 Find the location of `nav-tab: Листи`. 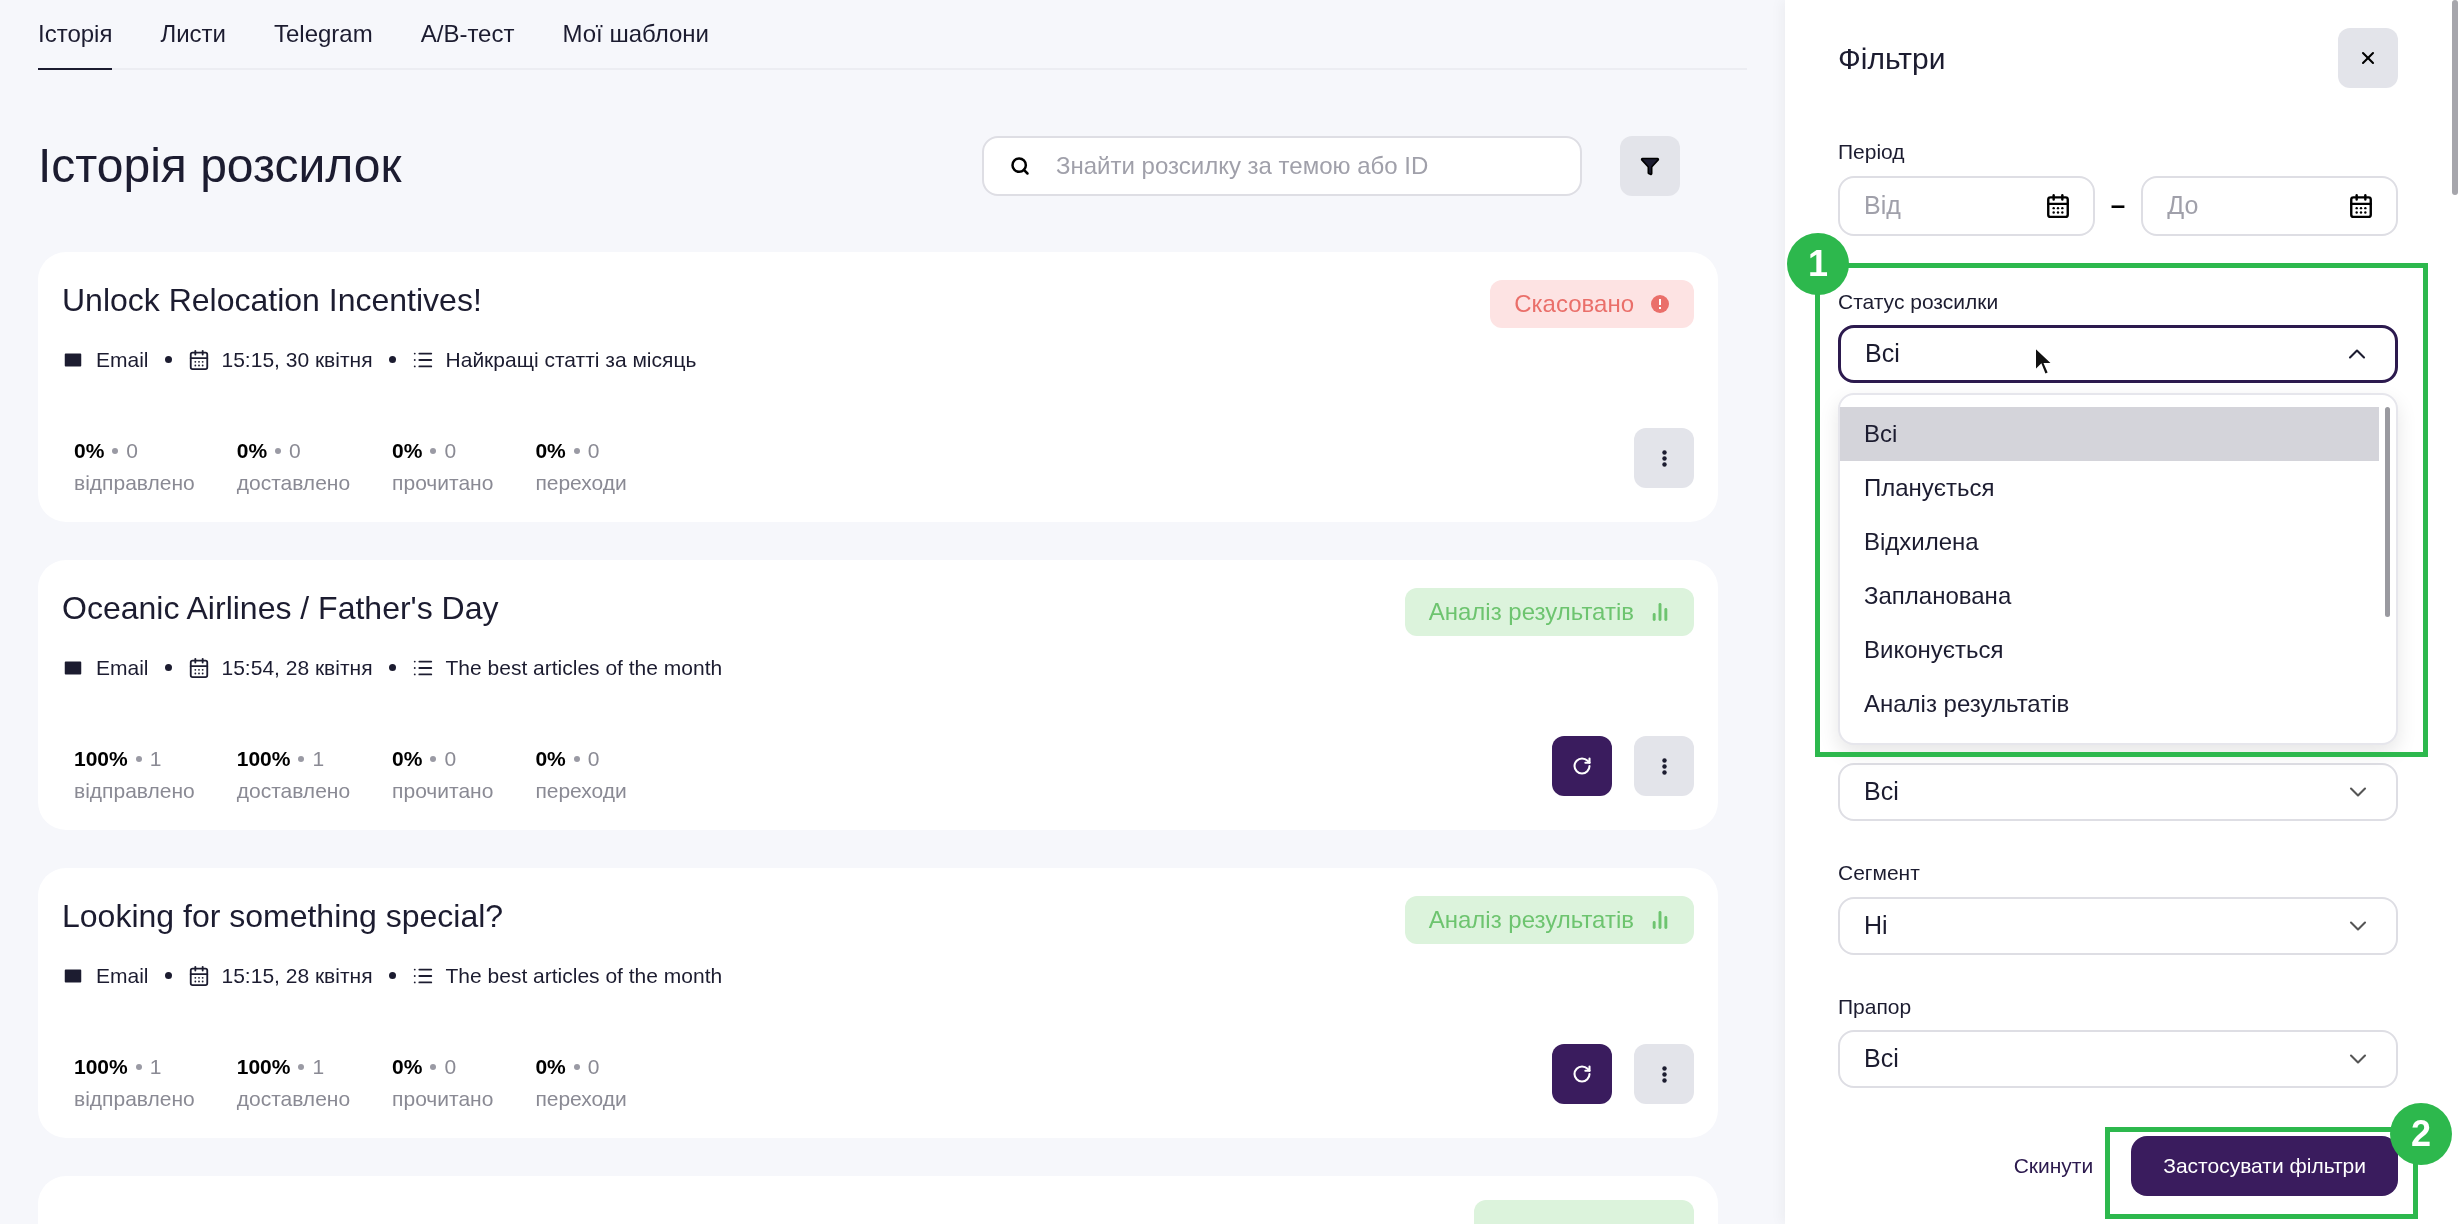

nav-tab: Листи is located at coordinates (193, 43).